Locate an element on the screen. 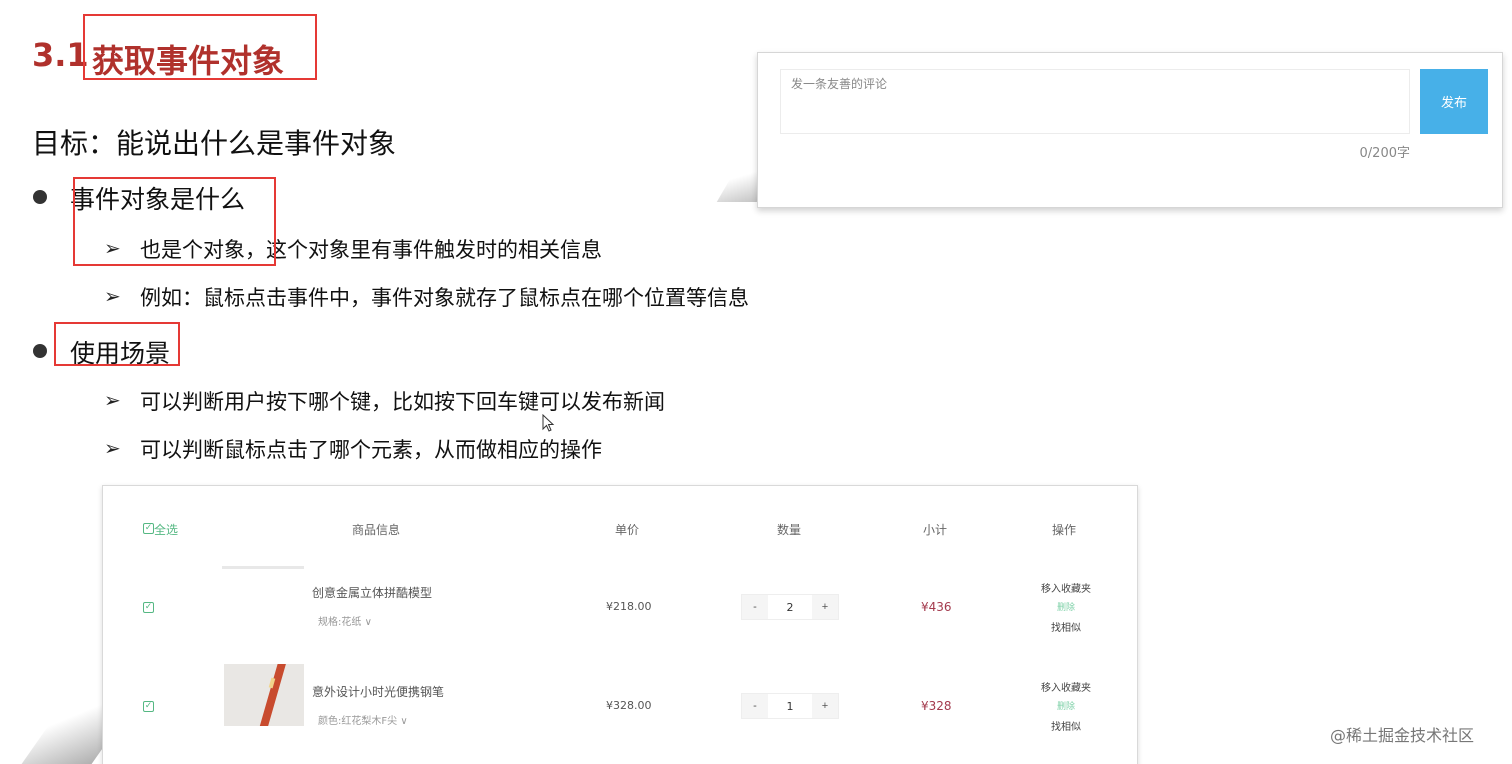 The width and height of the screenshot is (1512, 764). select-all-label: 全选 is located at coordinates (166, 530).